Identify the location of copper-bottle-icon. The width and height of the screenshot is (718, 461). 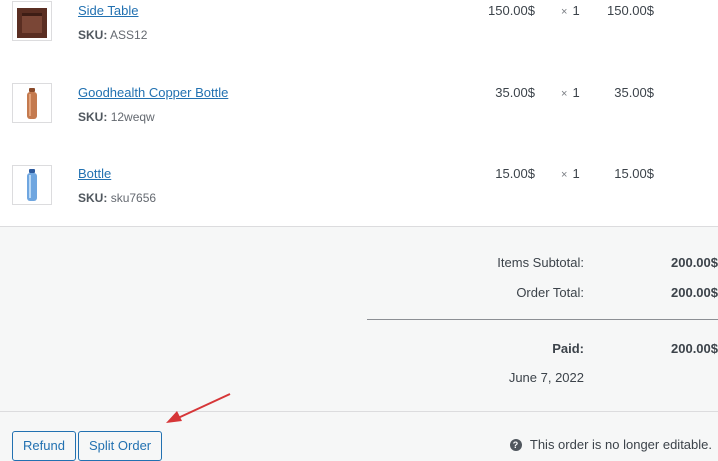
(32, 103).